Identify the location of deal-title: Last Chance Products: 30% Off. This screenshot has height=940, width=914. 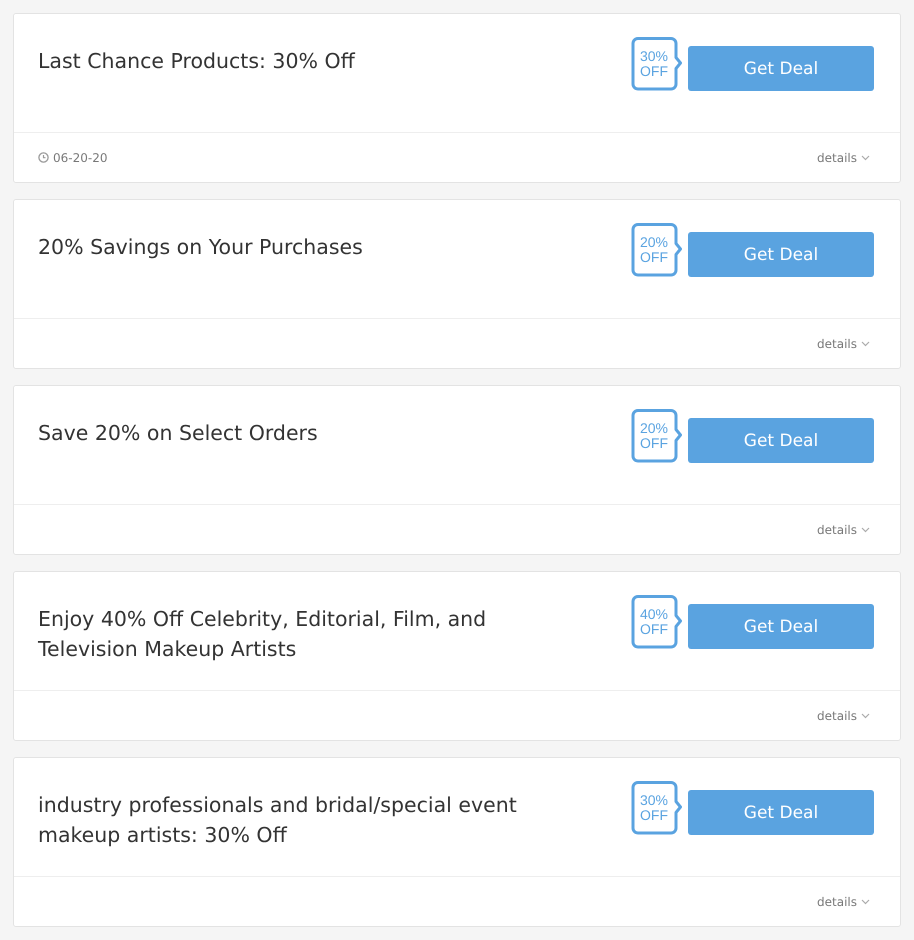
(197, 61).